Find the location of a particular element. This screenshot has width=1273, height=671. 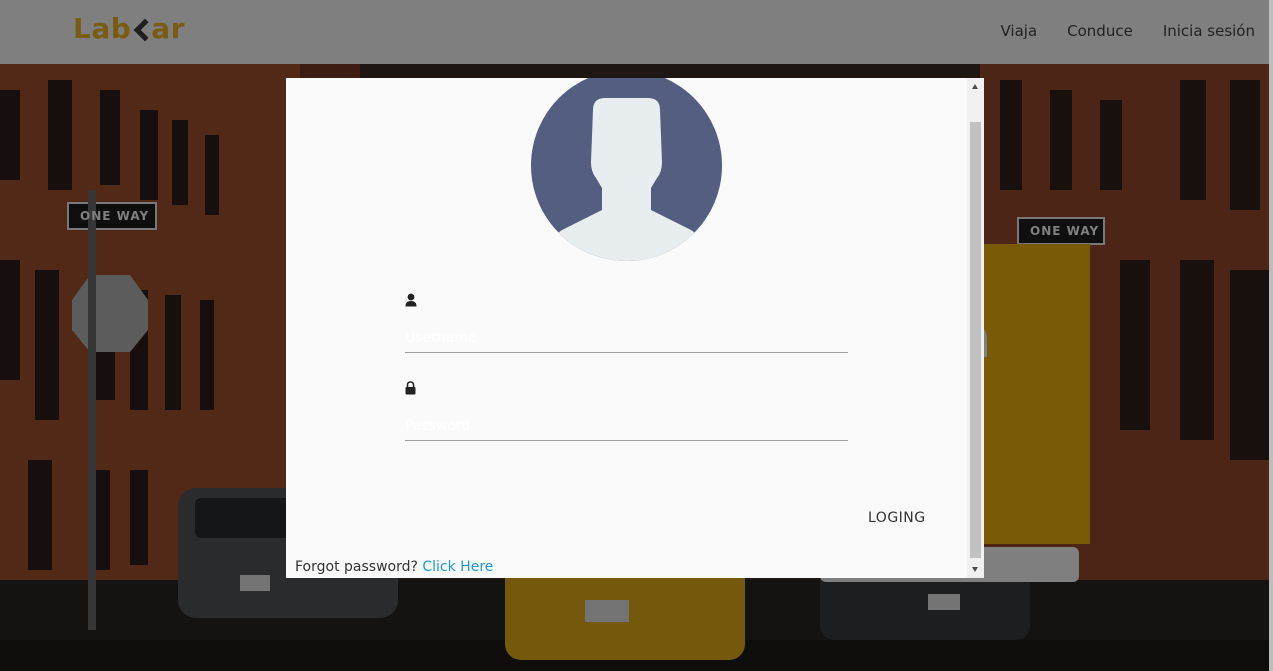

password-field-group is located at coordinates (626, 410).